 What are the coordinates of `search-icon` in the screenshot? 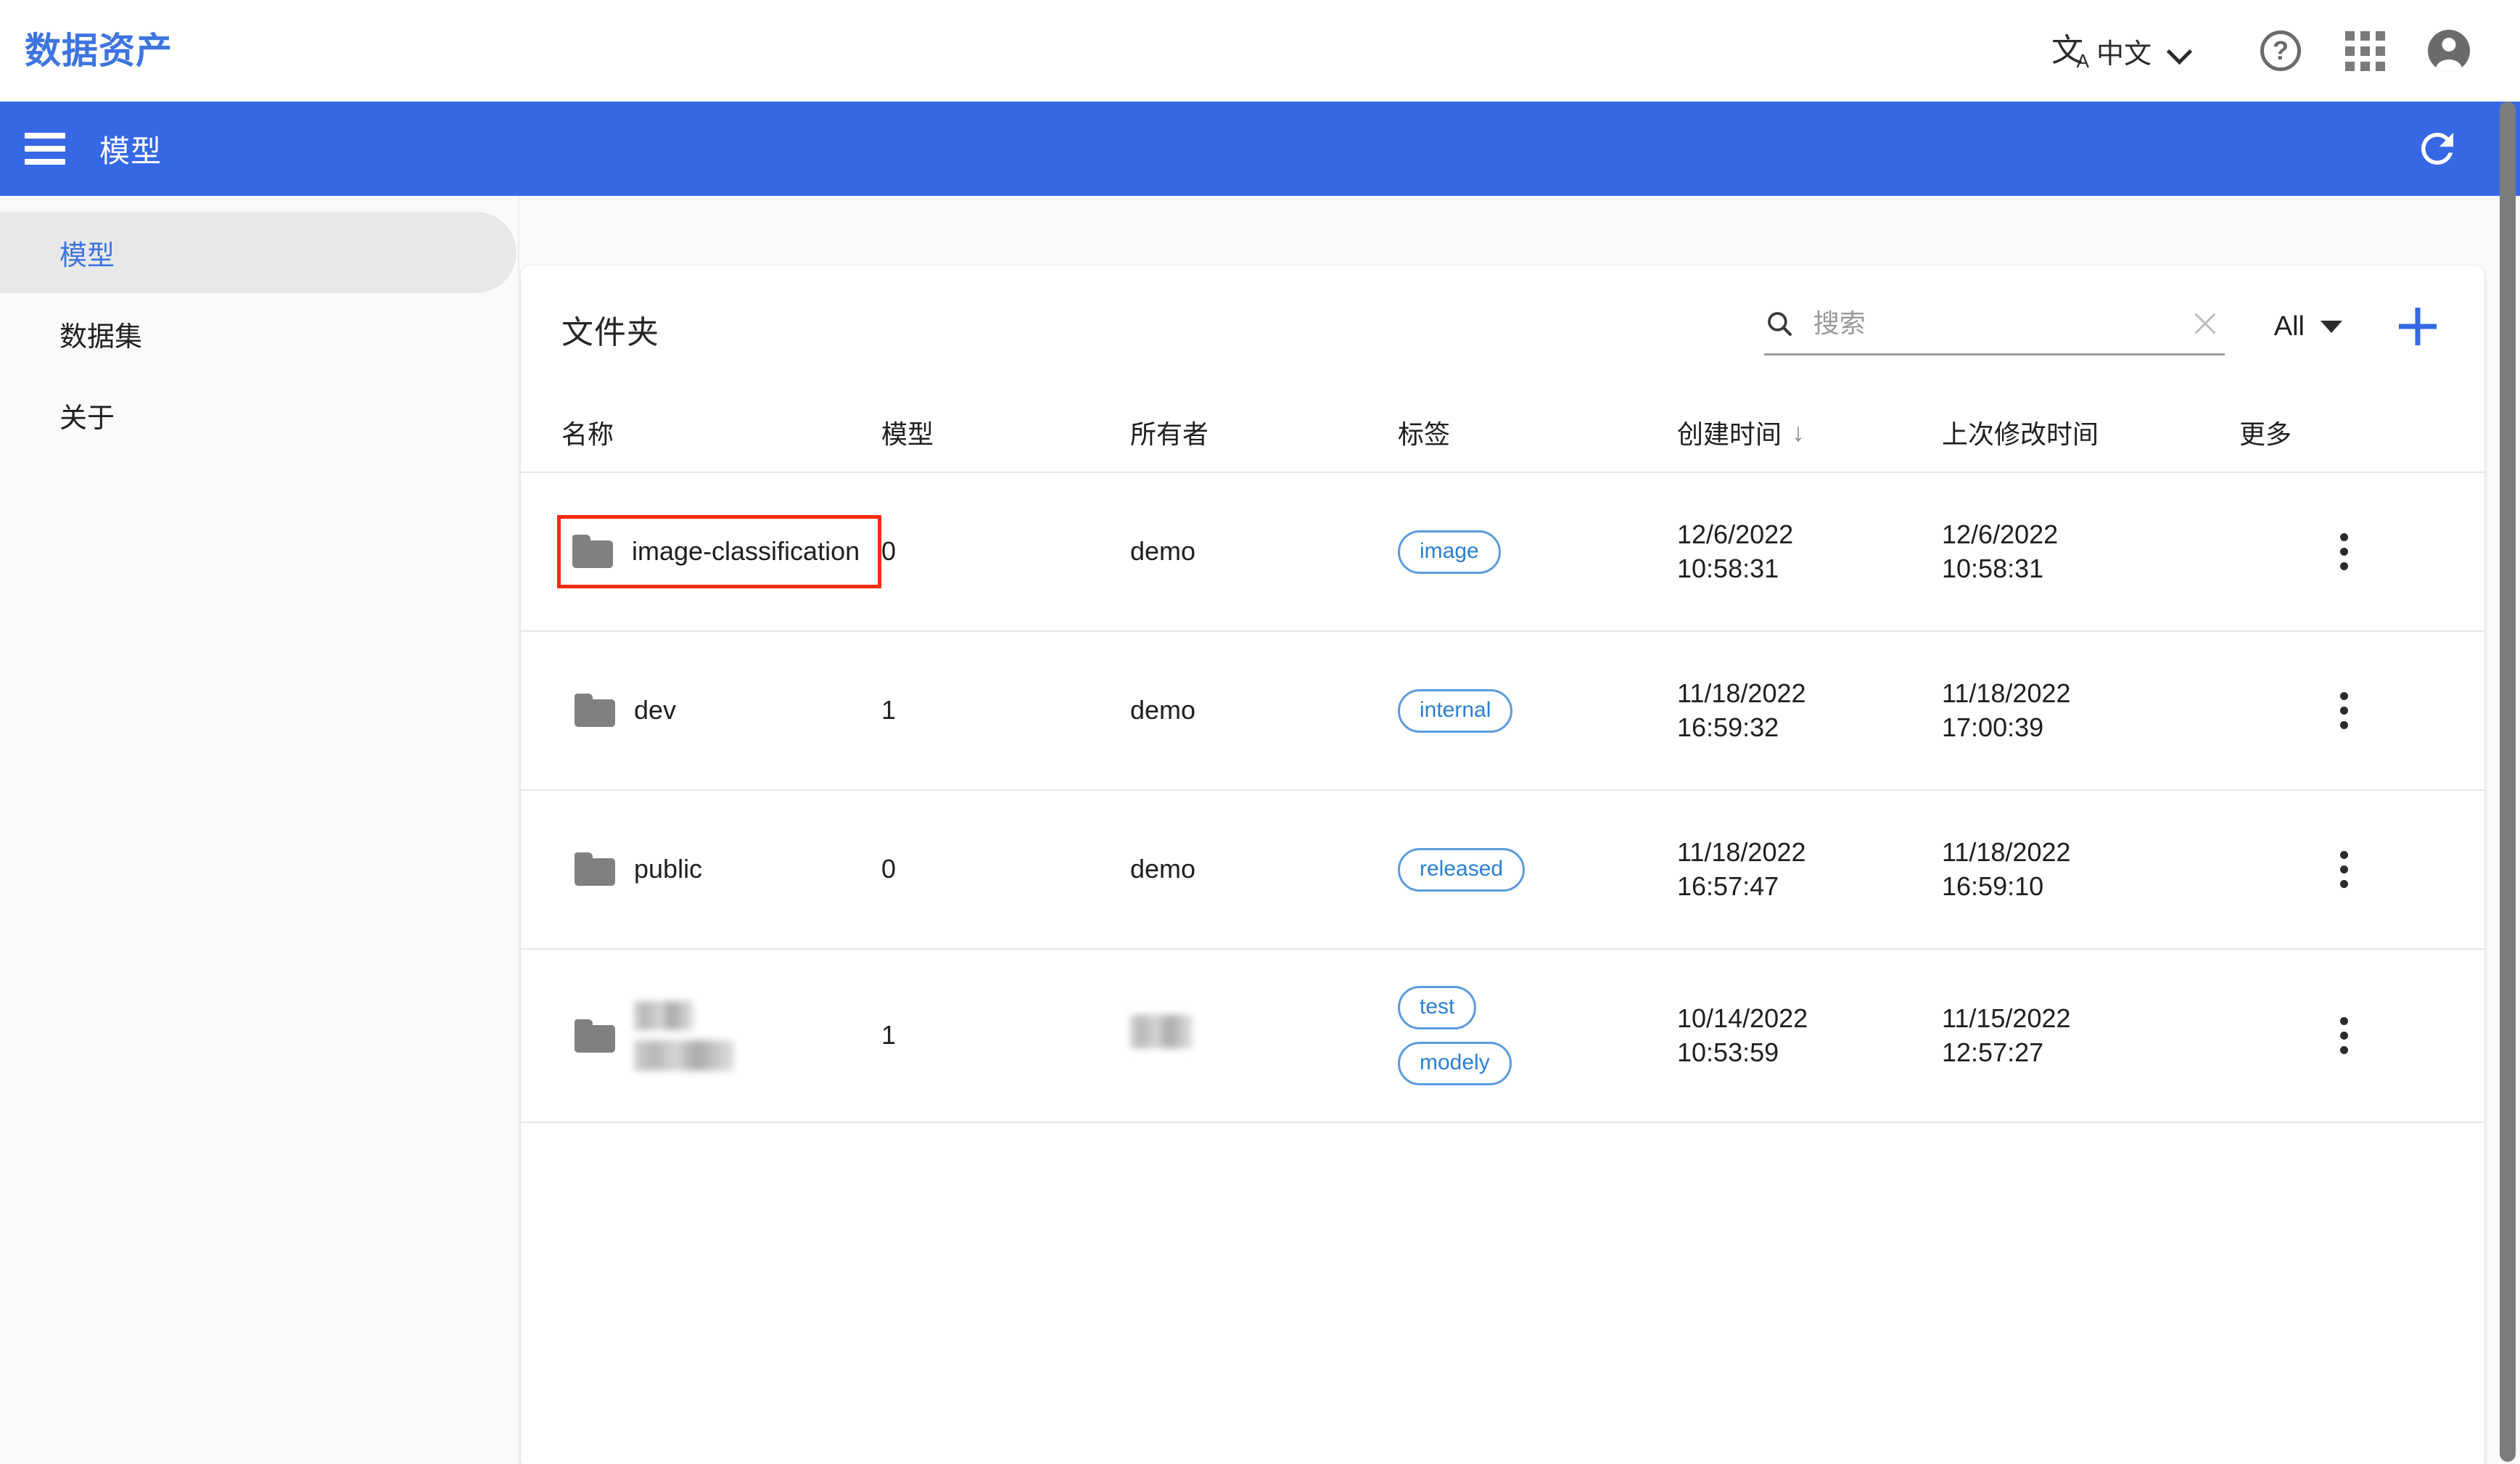 It's located at (1780, 323).